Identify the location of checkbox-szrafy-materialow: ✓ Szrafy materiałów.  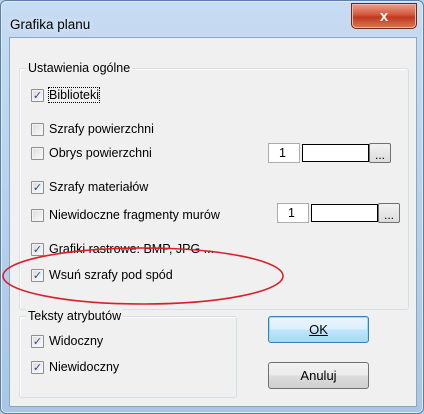
(89, 187).